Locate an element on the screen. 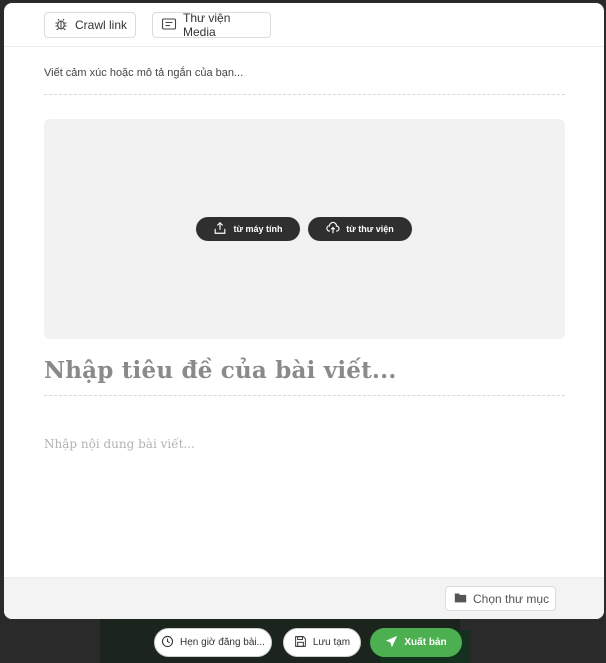 This screenshot has width=606, height=663. crawl-link-label: Crawl link is located at coordinates (101, 25).